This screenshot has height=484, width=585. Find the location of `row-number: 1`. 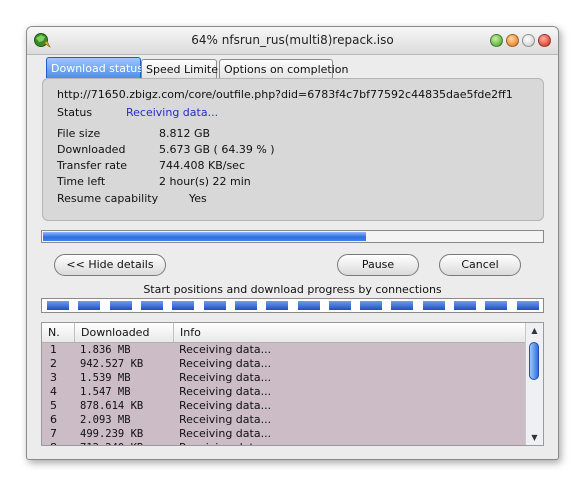

row-number: 1 is located at coordinates (53, 349).